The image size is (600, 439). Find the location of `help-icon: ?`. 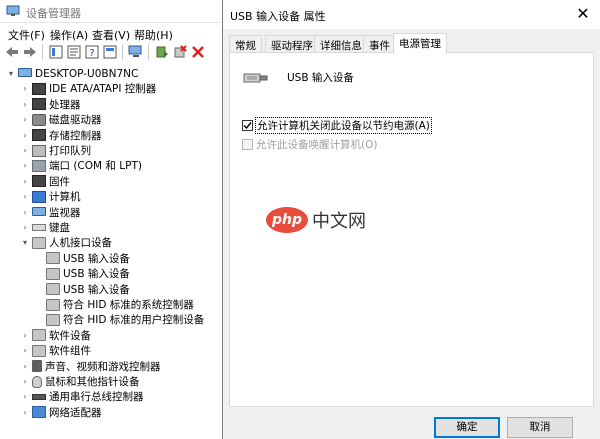

help-icon: ? is located at coordinates (92, 52).